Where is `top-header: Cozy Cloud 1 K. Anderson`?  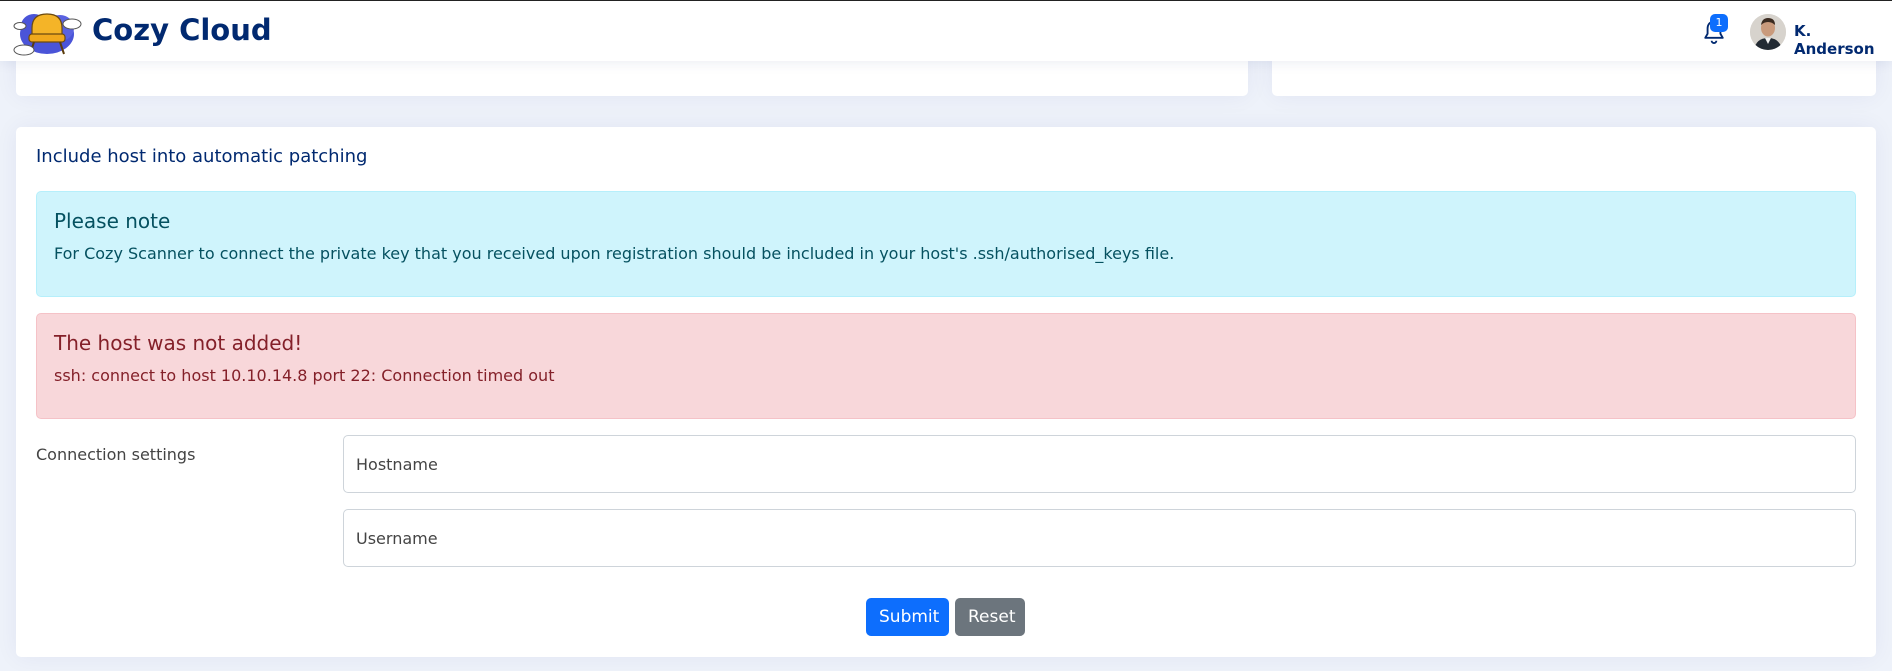 top-header: Cozy Cloud 1 K. Anderson is located at coordinates (946, 30).